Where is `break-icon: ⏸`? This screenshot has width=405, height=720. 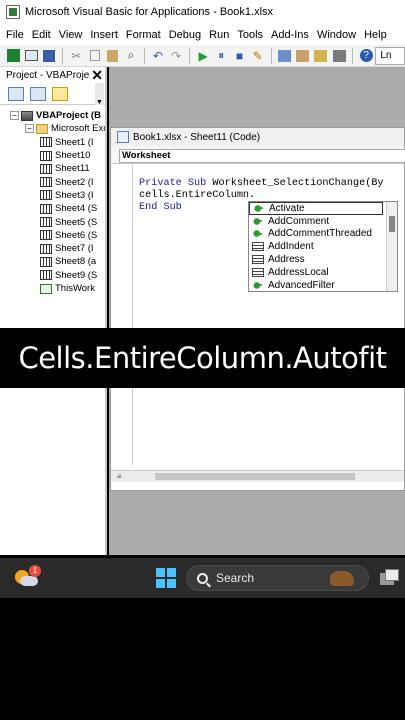
break-icon: ⏸ is located at coordinates (221, 56).